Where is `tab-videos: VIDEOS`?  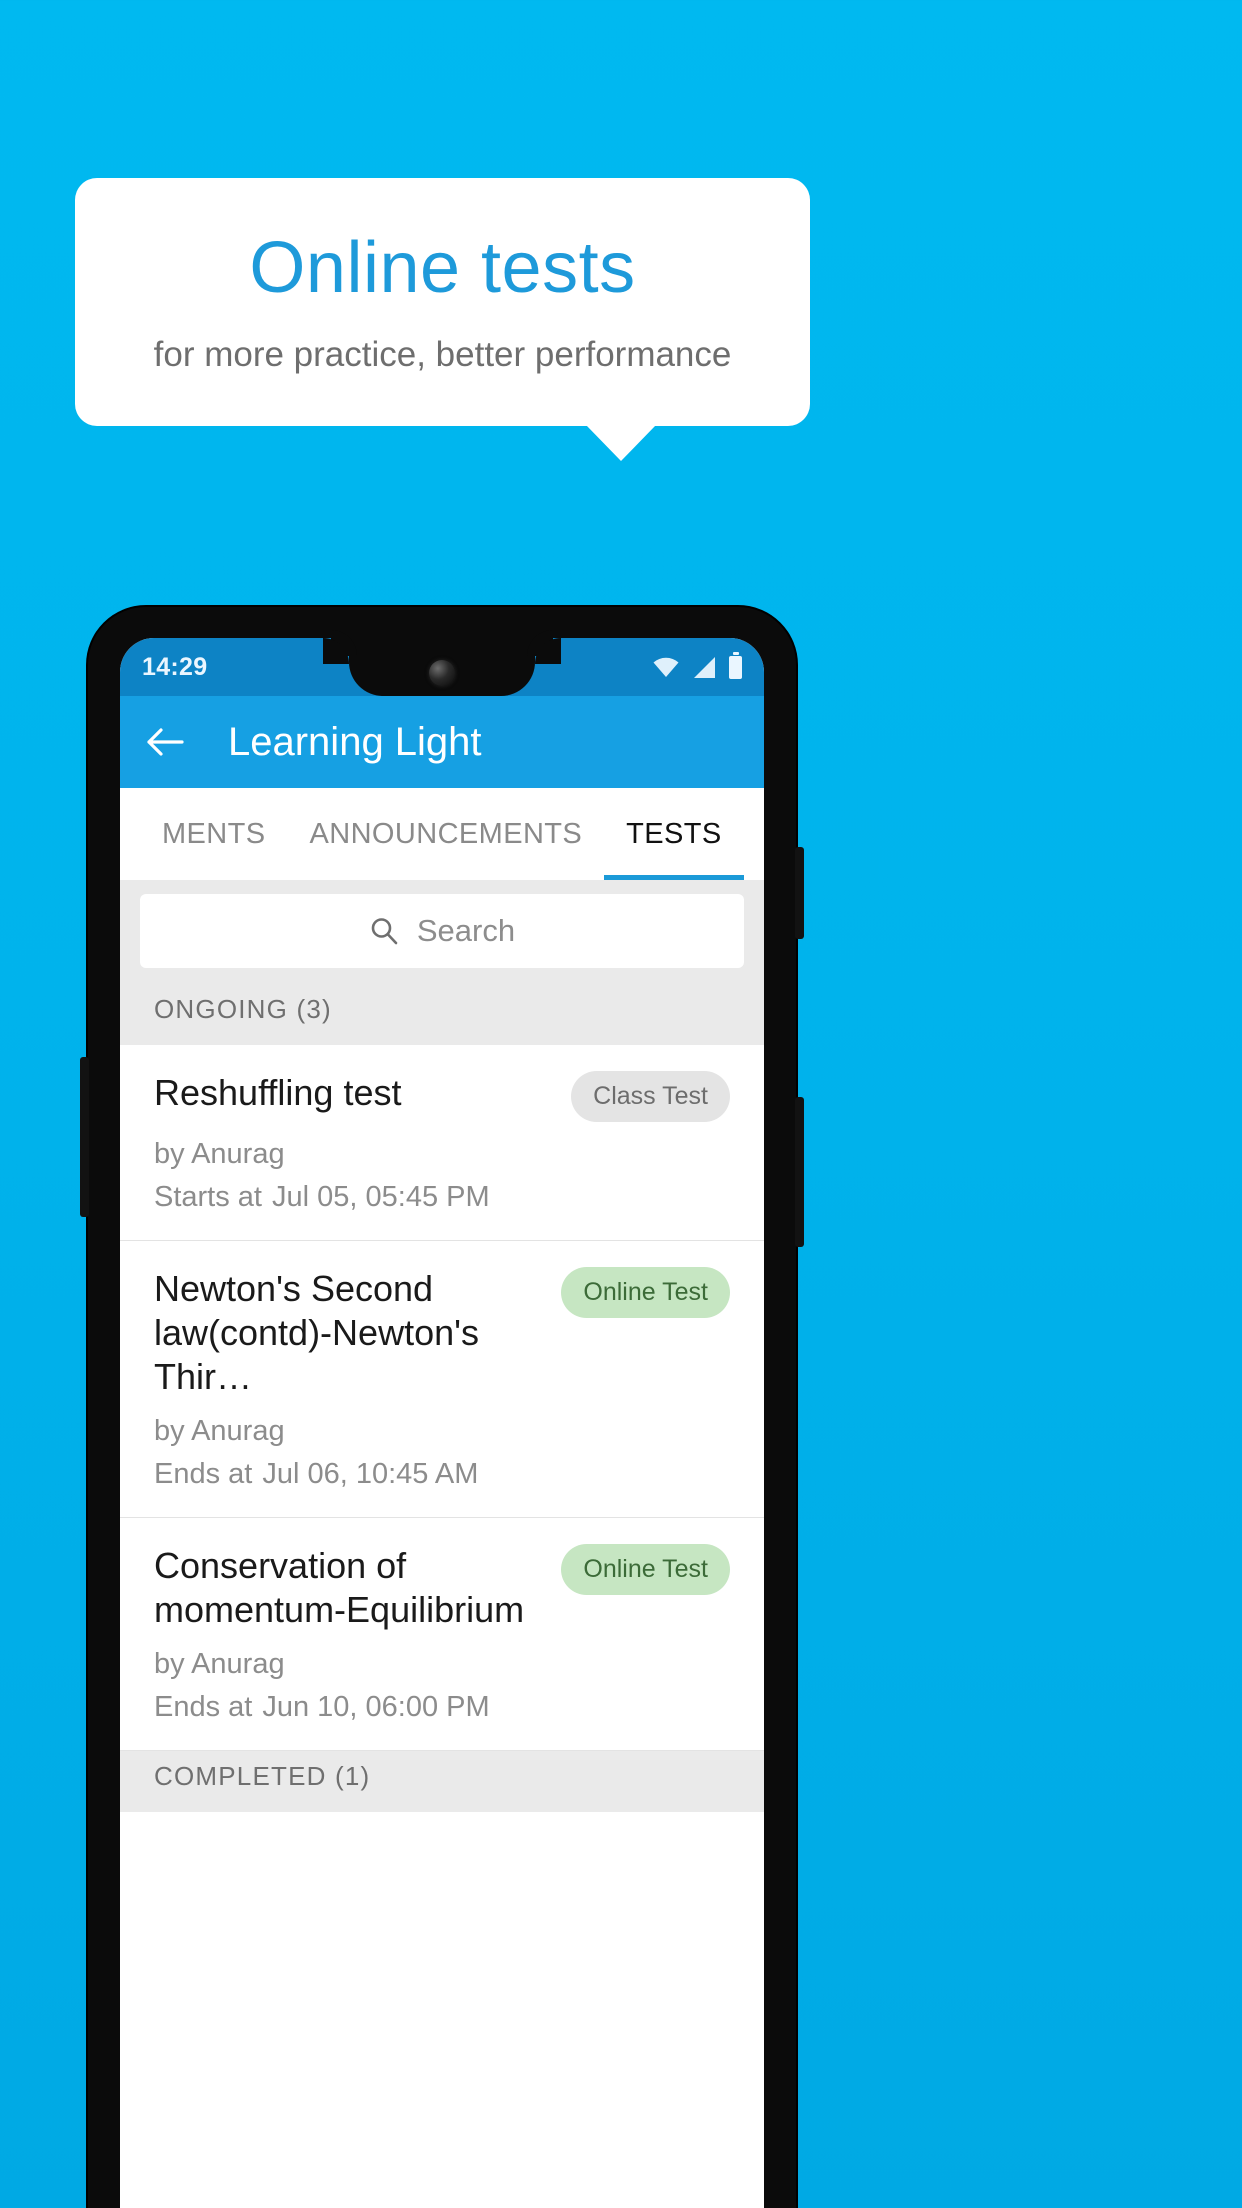 tab-videos: VIDEOS is located at coordinates (754, 834).